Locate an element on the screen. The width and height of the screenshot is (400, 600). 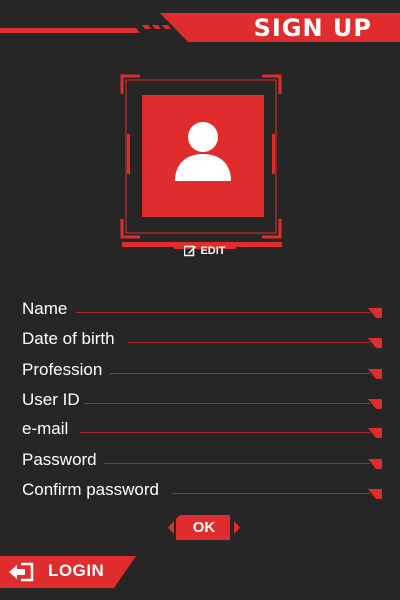
name-input-line is located at coordinates (223, 312).